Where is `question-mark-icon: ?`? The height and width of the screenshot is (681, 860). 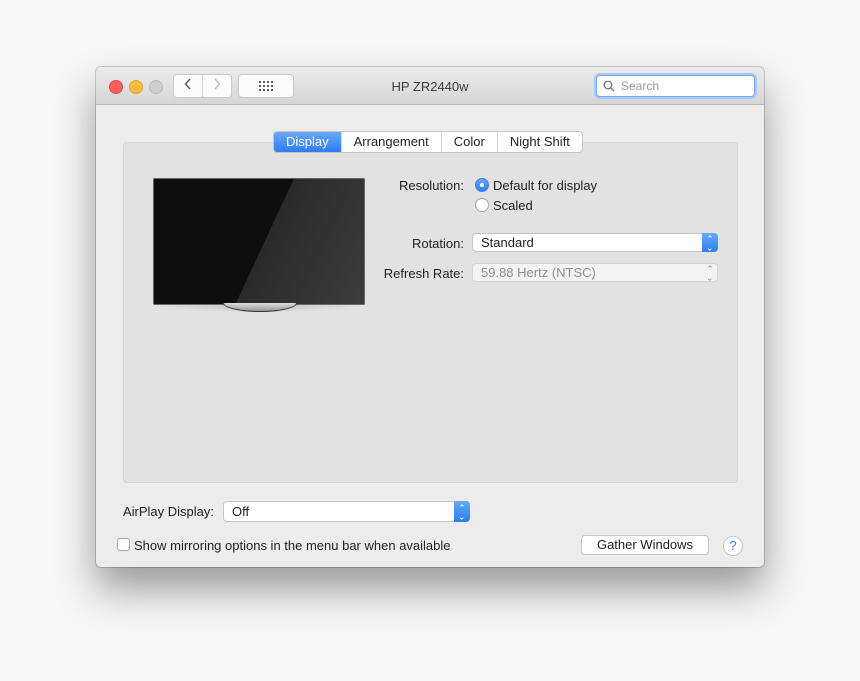 question-mark-icon: ? is located at coordinates (733, 545).